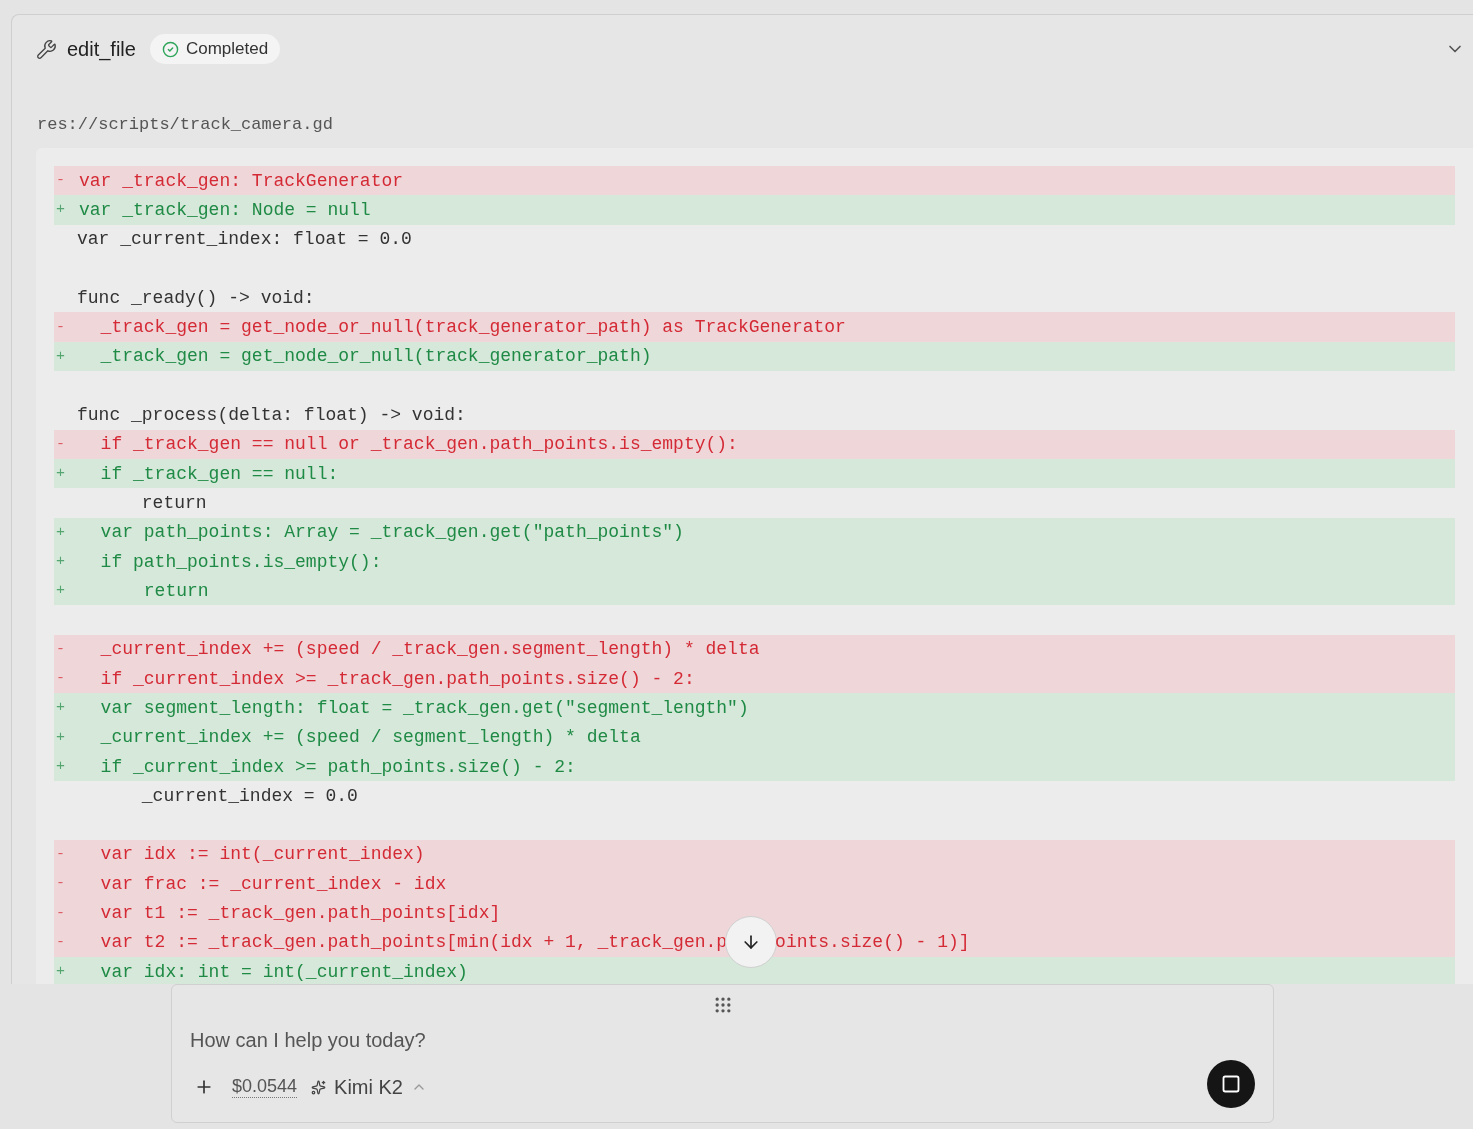  What do you see at coordinates (273, 883) in the screenshot?
I see `code-text: var frac := _current_index - idx` at bounding box center [273, 883].